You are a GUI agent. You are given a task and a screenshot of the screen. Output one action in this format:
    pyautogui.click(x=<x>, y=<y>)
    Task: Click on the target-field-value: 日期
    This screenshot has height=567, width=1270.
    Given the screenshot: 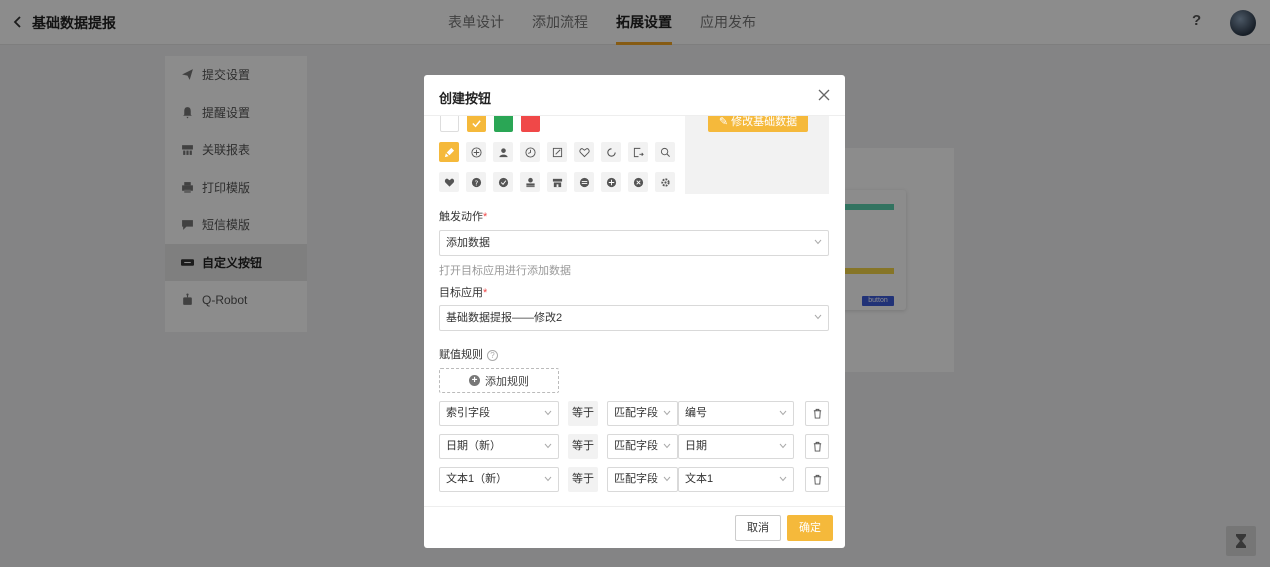 What is the action you would take?
    pyautogui.click(x=696, y=446)
    